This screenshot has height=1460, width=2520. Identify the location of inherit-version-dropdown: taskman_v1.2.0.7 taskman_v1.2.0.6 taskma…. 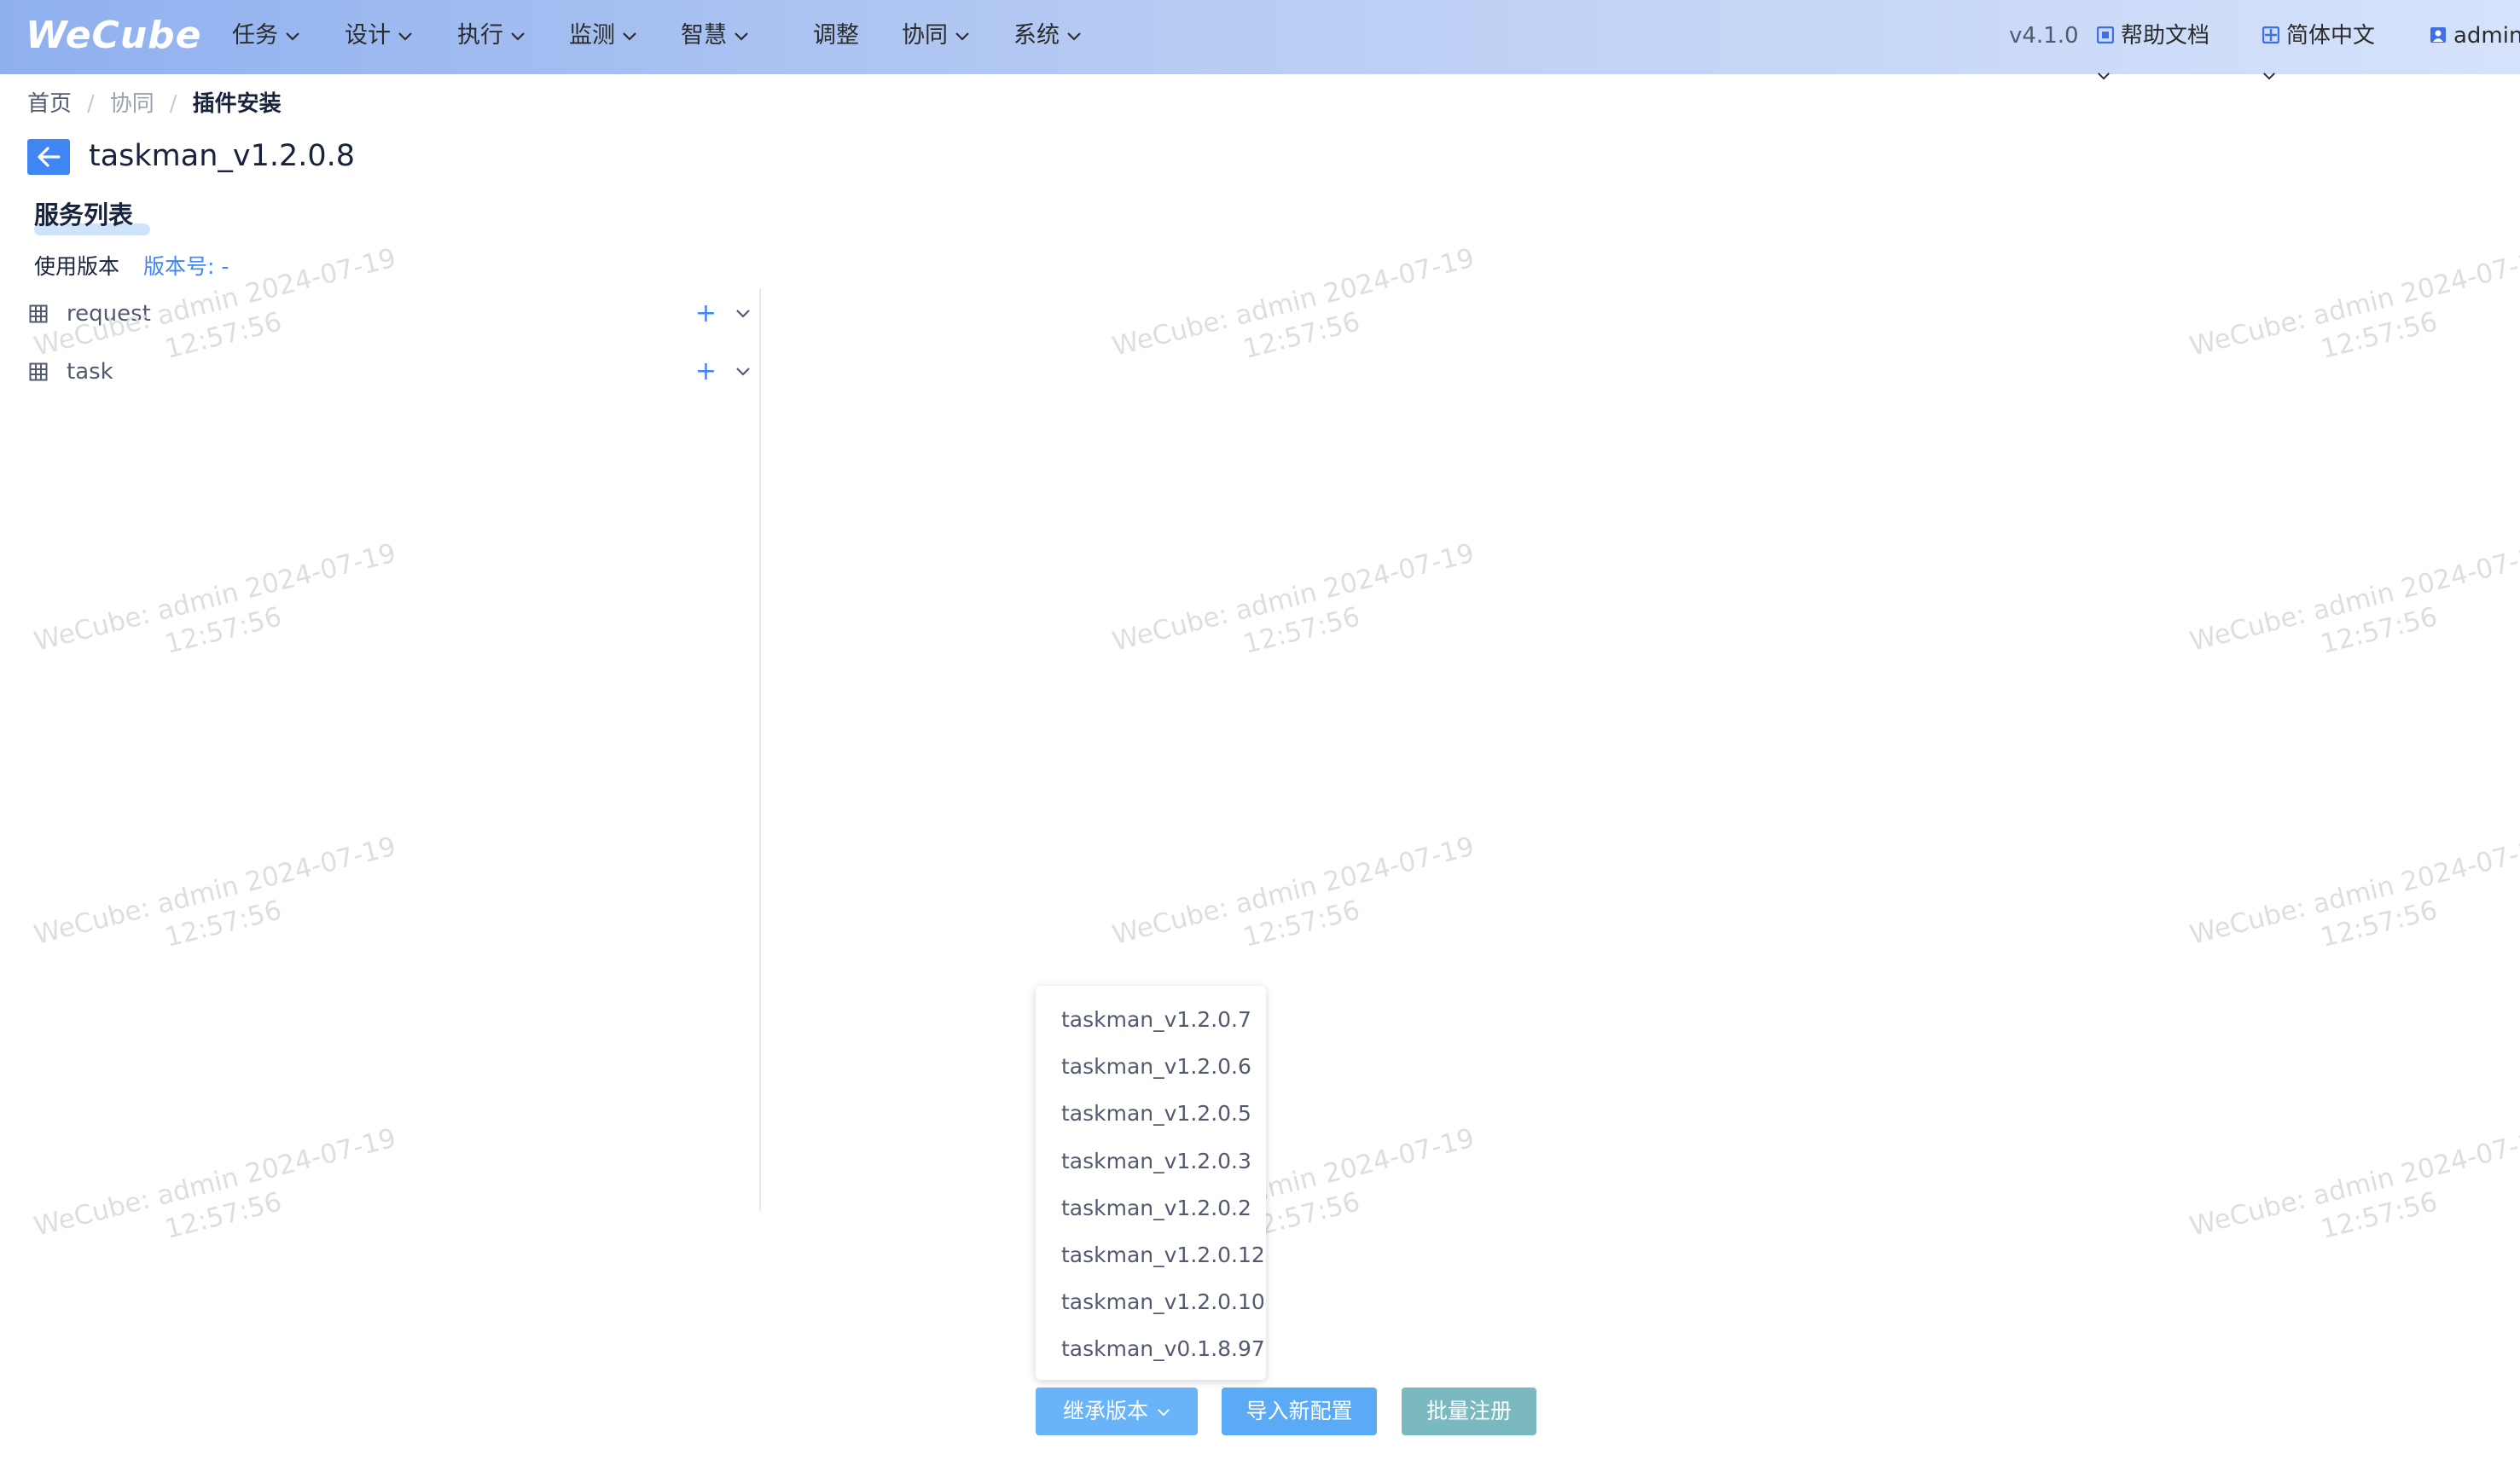
(1151, 1183).